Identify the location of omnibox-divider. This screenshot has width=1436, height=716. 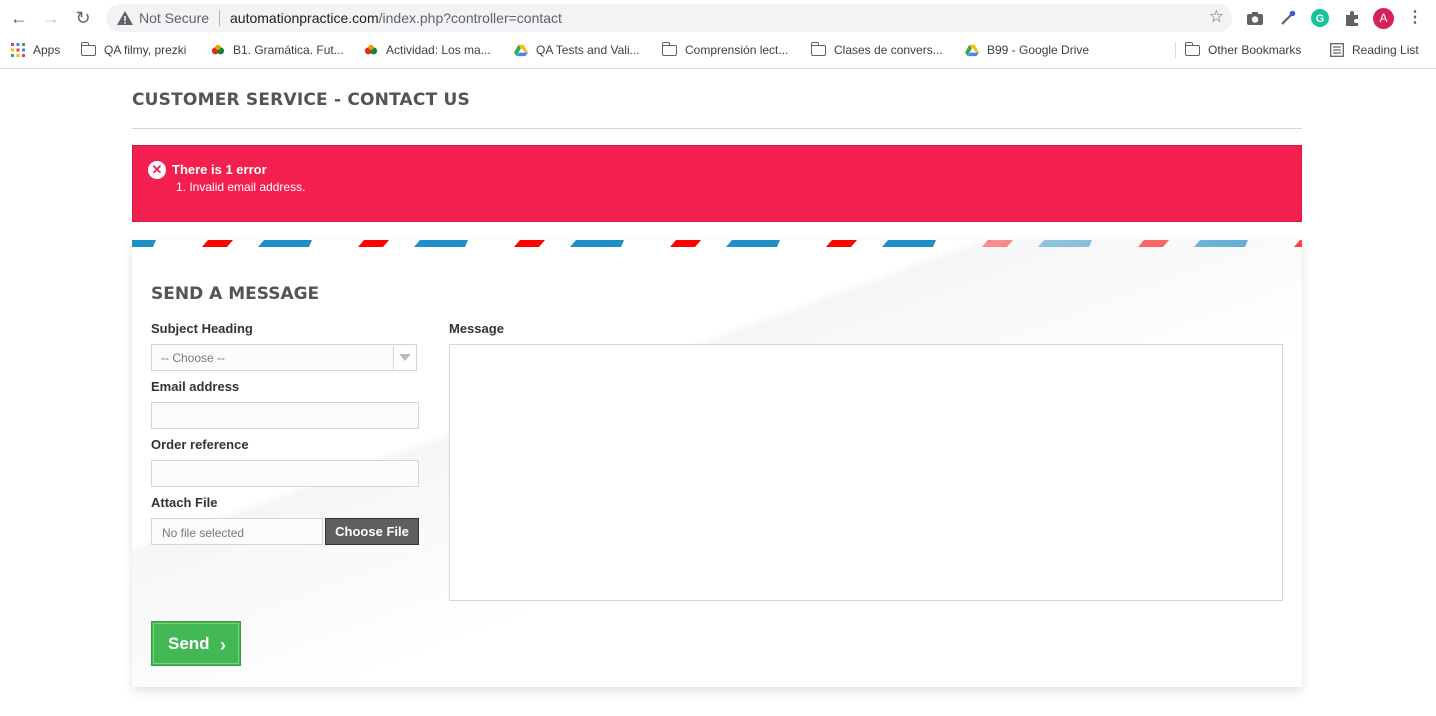
(219, 18).